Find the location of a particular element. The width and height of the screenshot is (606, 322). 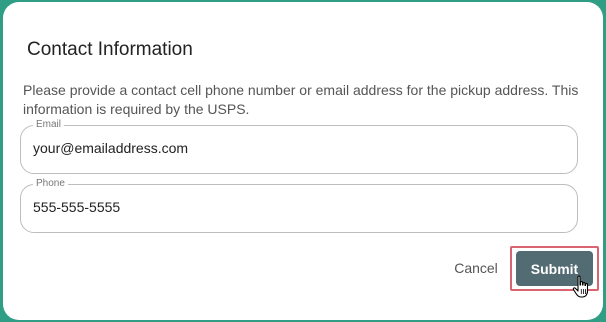

email-input is located at coordinates (293, 148).